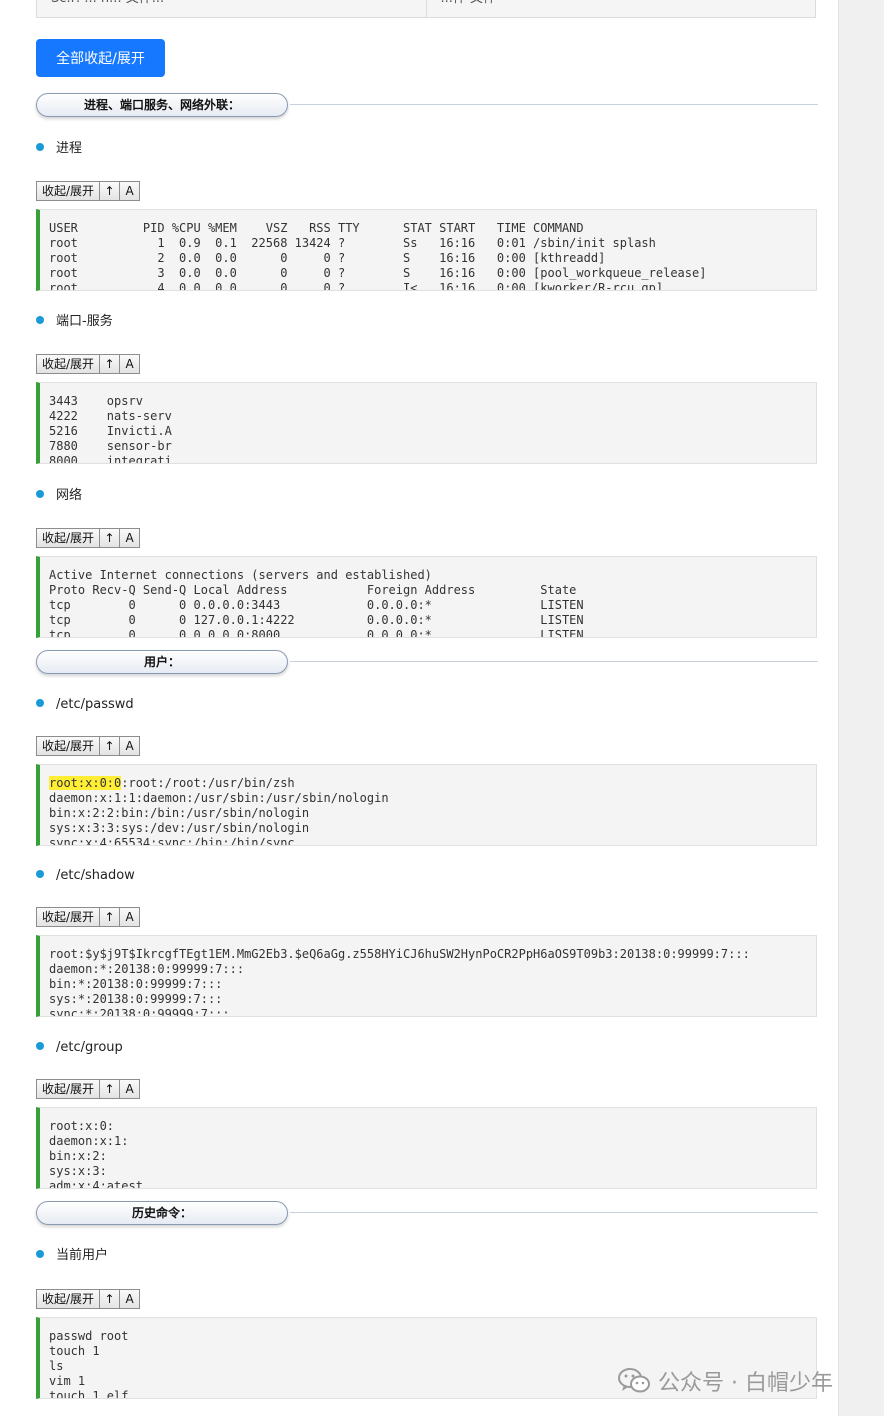  What do you see at coordinates (427, 106) in the screenshot?
I see `section-header-proc-net: 进程、端口服务、网络外联：` at bounding box center [427, 106].